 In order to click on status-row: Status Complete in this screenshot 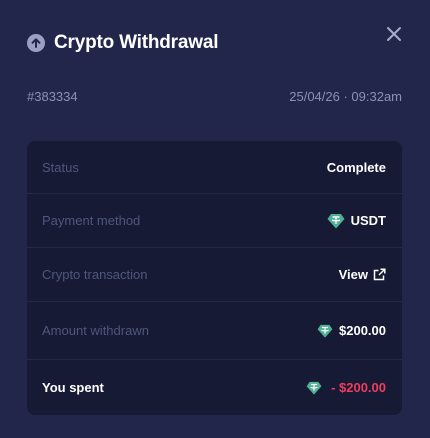, I will do `click(214, 167)`.